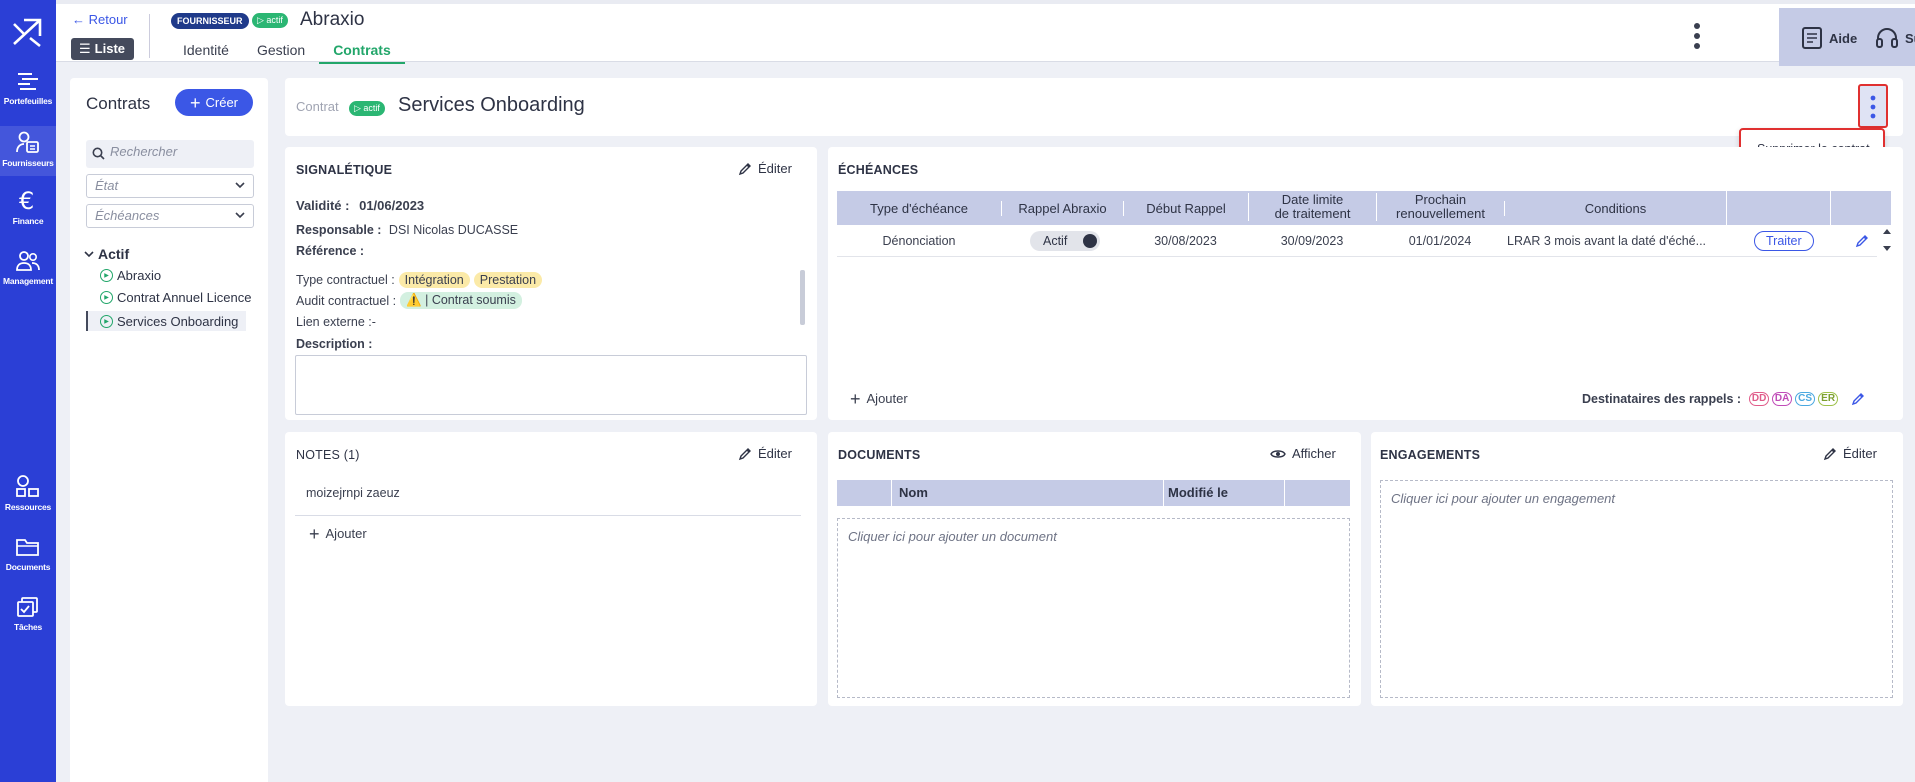 The width and height of the screenshot is (1915, 782). What do you see at coordinates (1185, 241) in the screenshot?
I see `row-debut: 30/08/2023` at bounding box center [1185, 241].